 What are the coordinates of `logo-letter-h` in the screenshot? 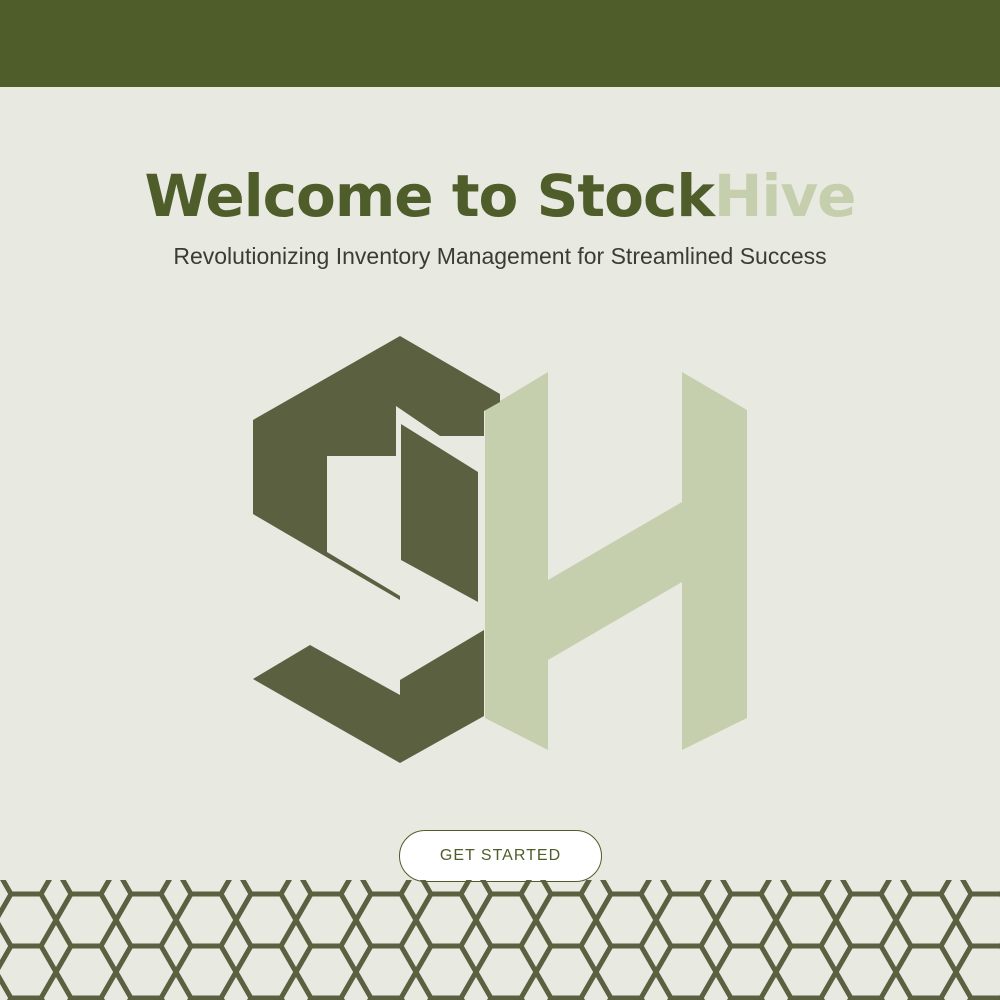 It's located at (616, 561).